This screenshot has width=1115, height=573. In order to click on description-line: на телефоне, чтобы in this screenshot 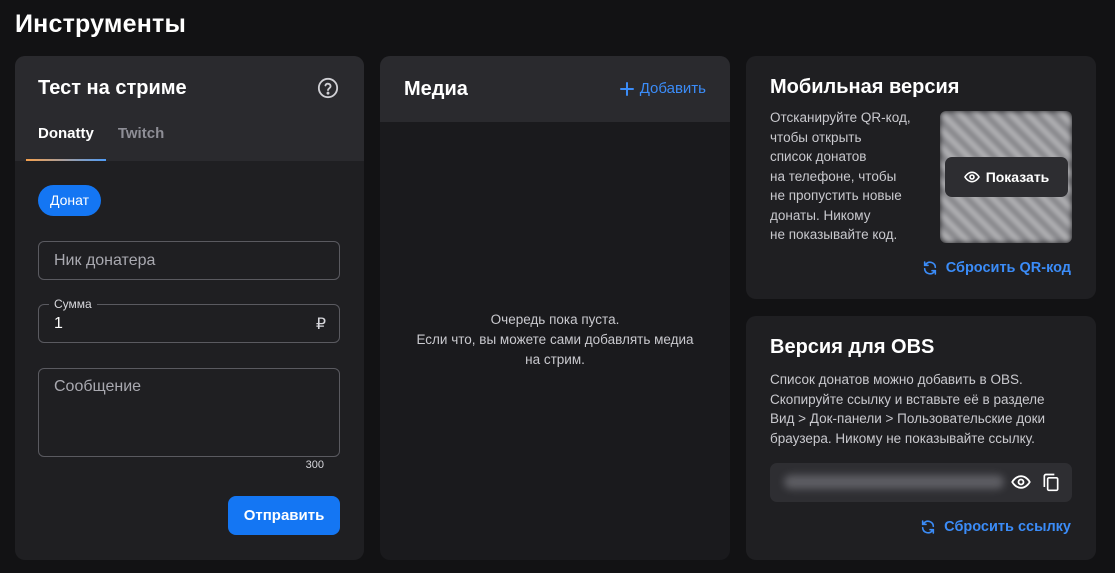, I will do `click(833, 176)`.